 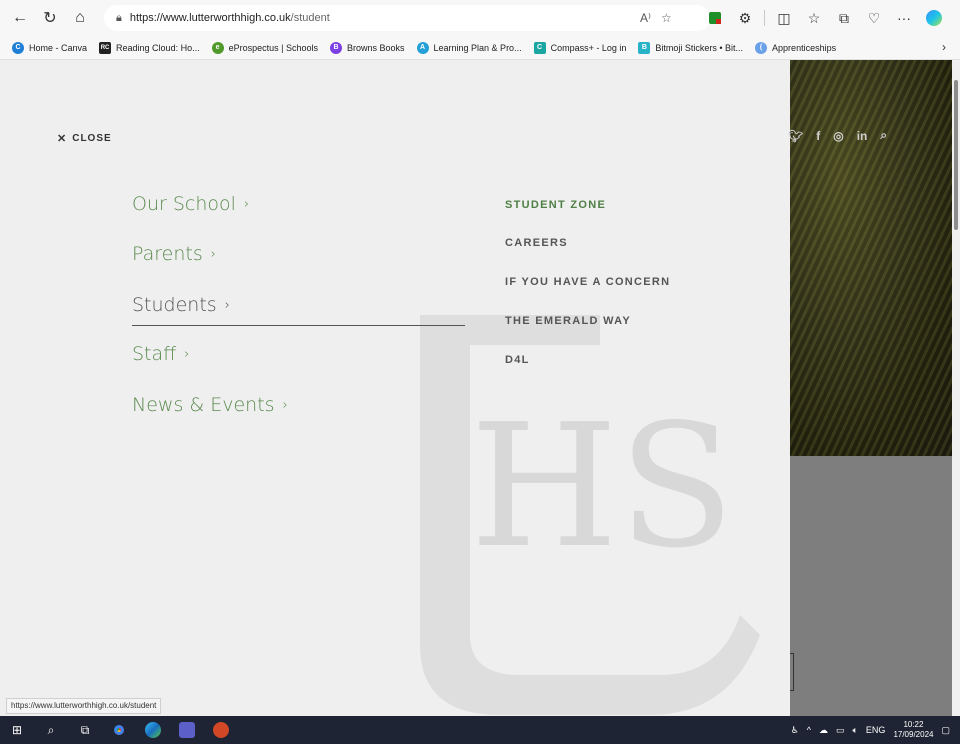 What do you see at coordinates (956, 388) in the screenshot?
I see `page-scrollbar` at bounding box center [956, 388].